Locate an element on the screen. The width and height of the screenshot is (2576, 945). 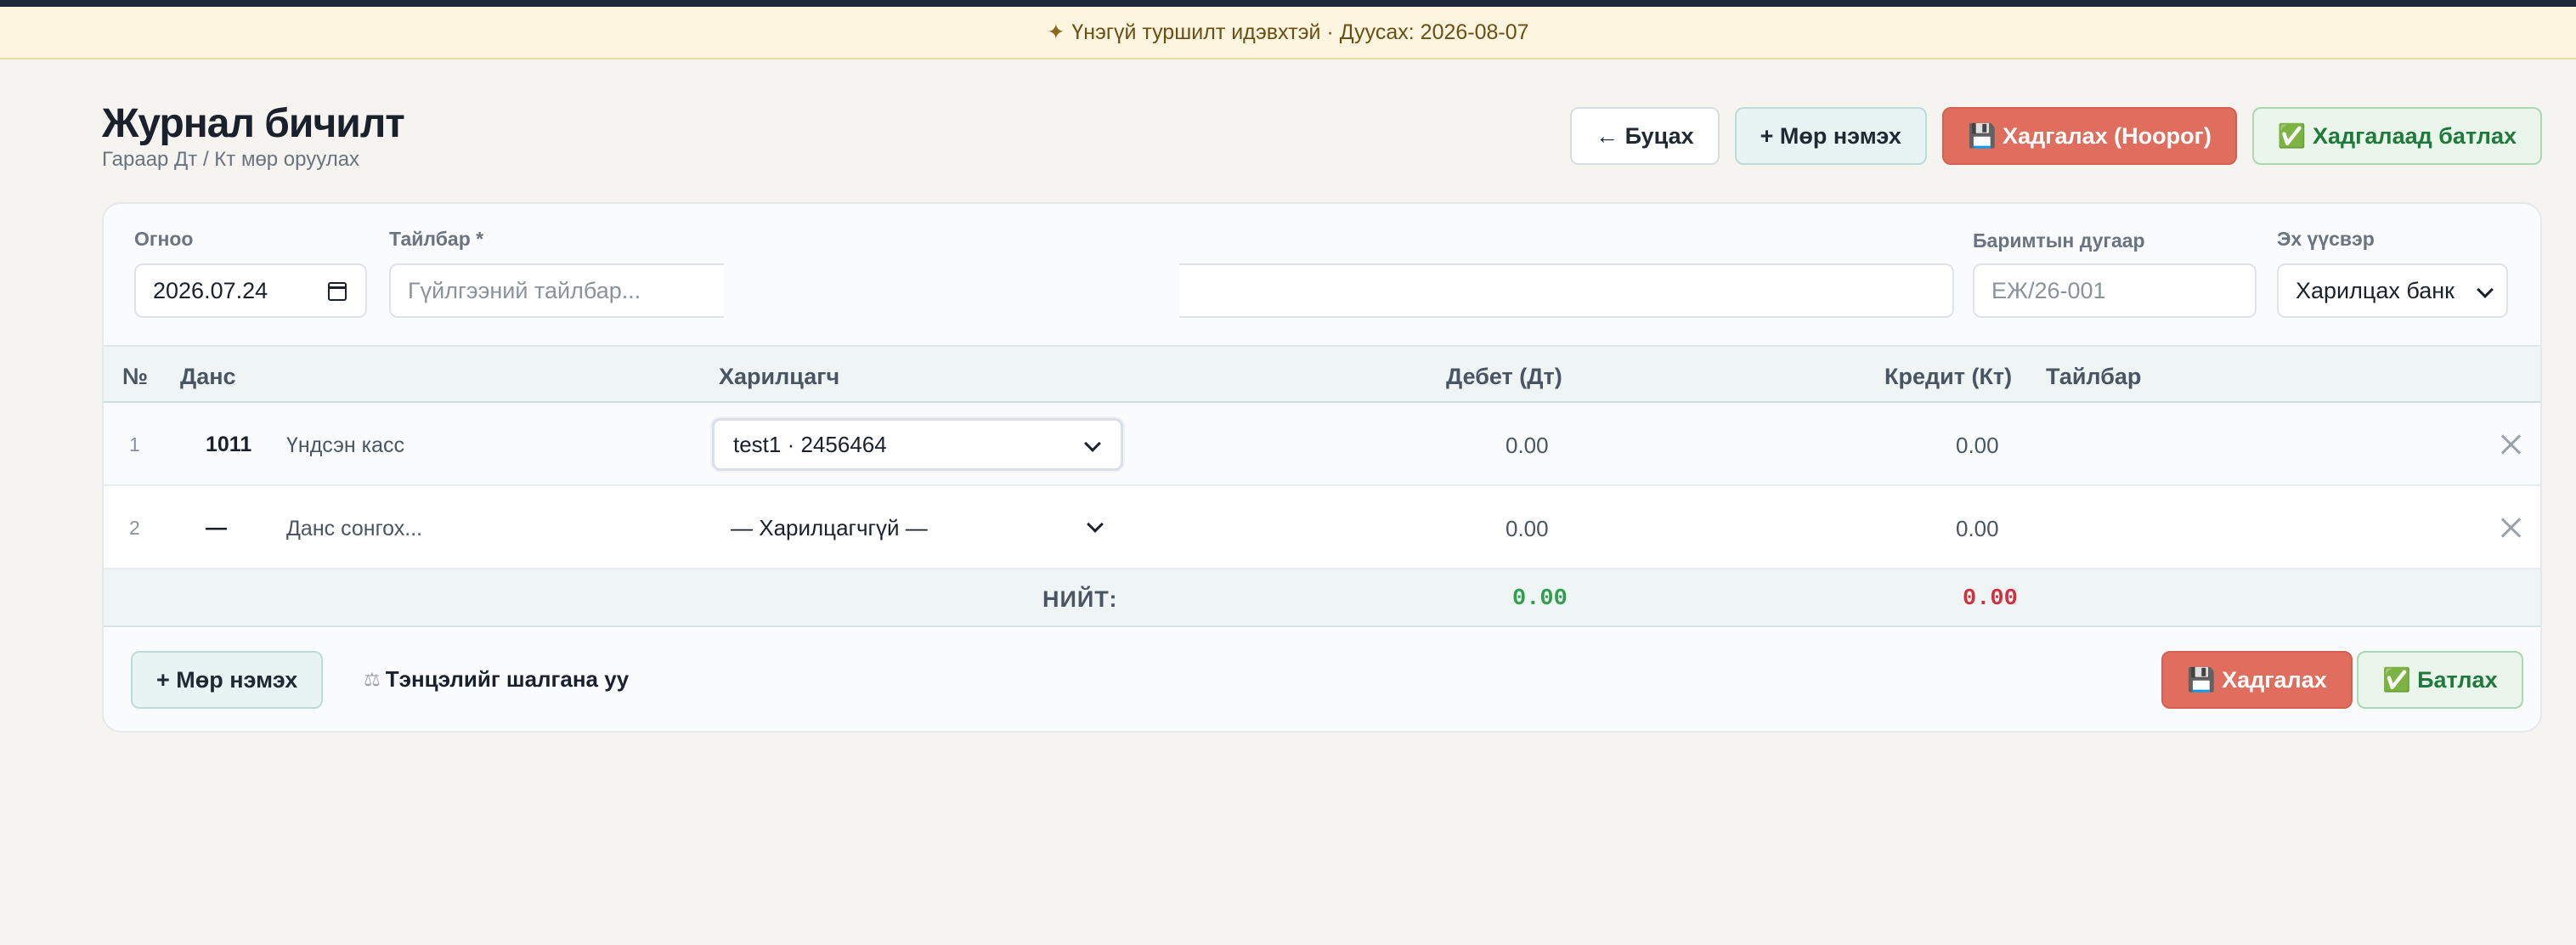
calendar-icon is located at coordinates (338, 291).